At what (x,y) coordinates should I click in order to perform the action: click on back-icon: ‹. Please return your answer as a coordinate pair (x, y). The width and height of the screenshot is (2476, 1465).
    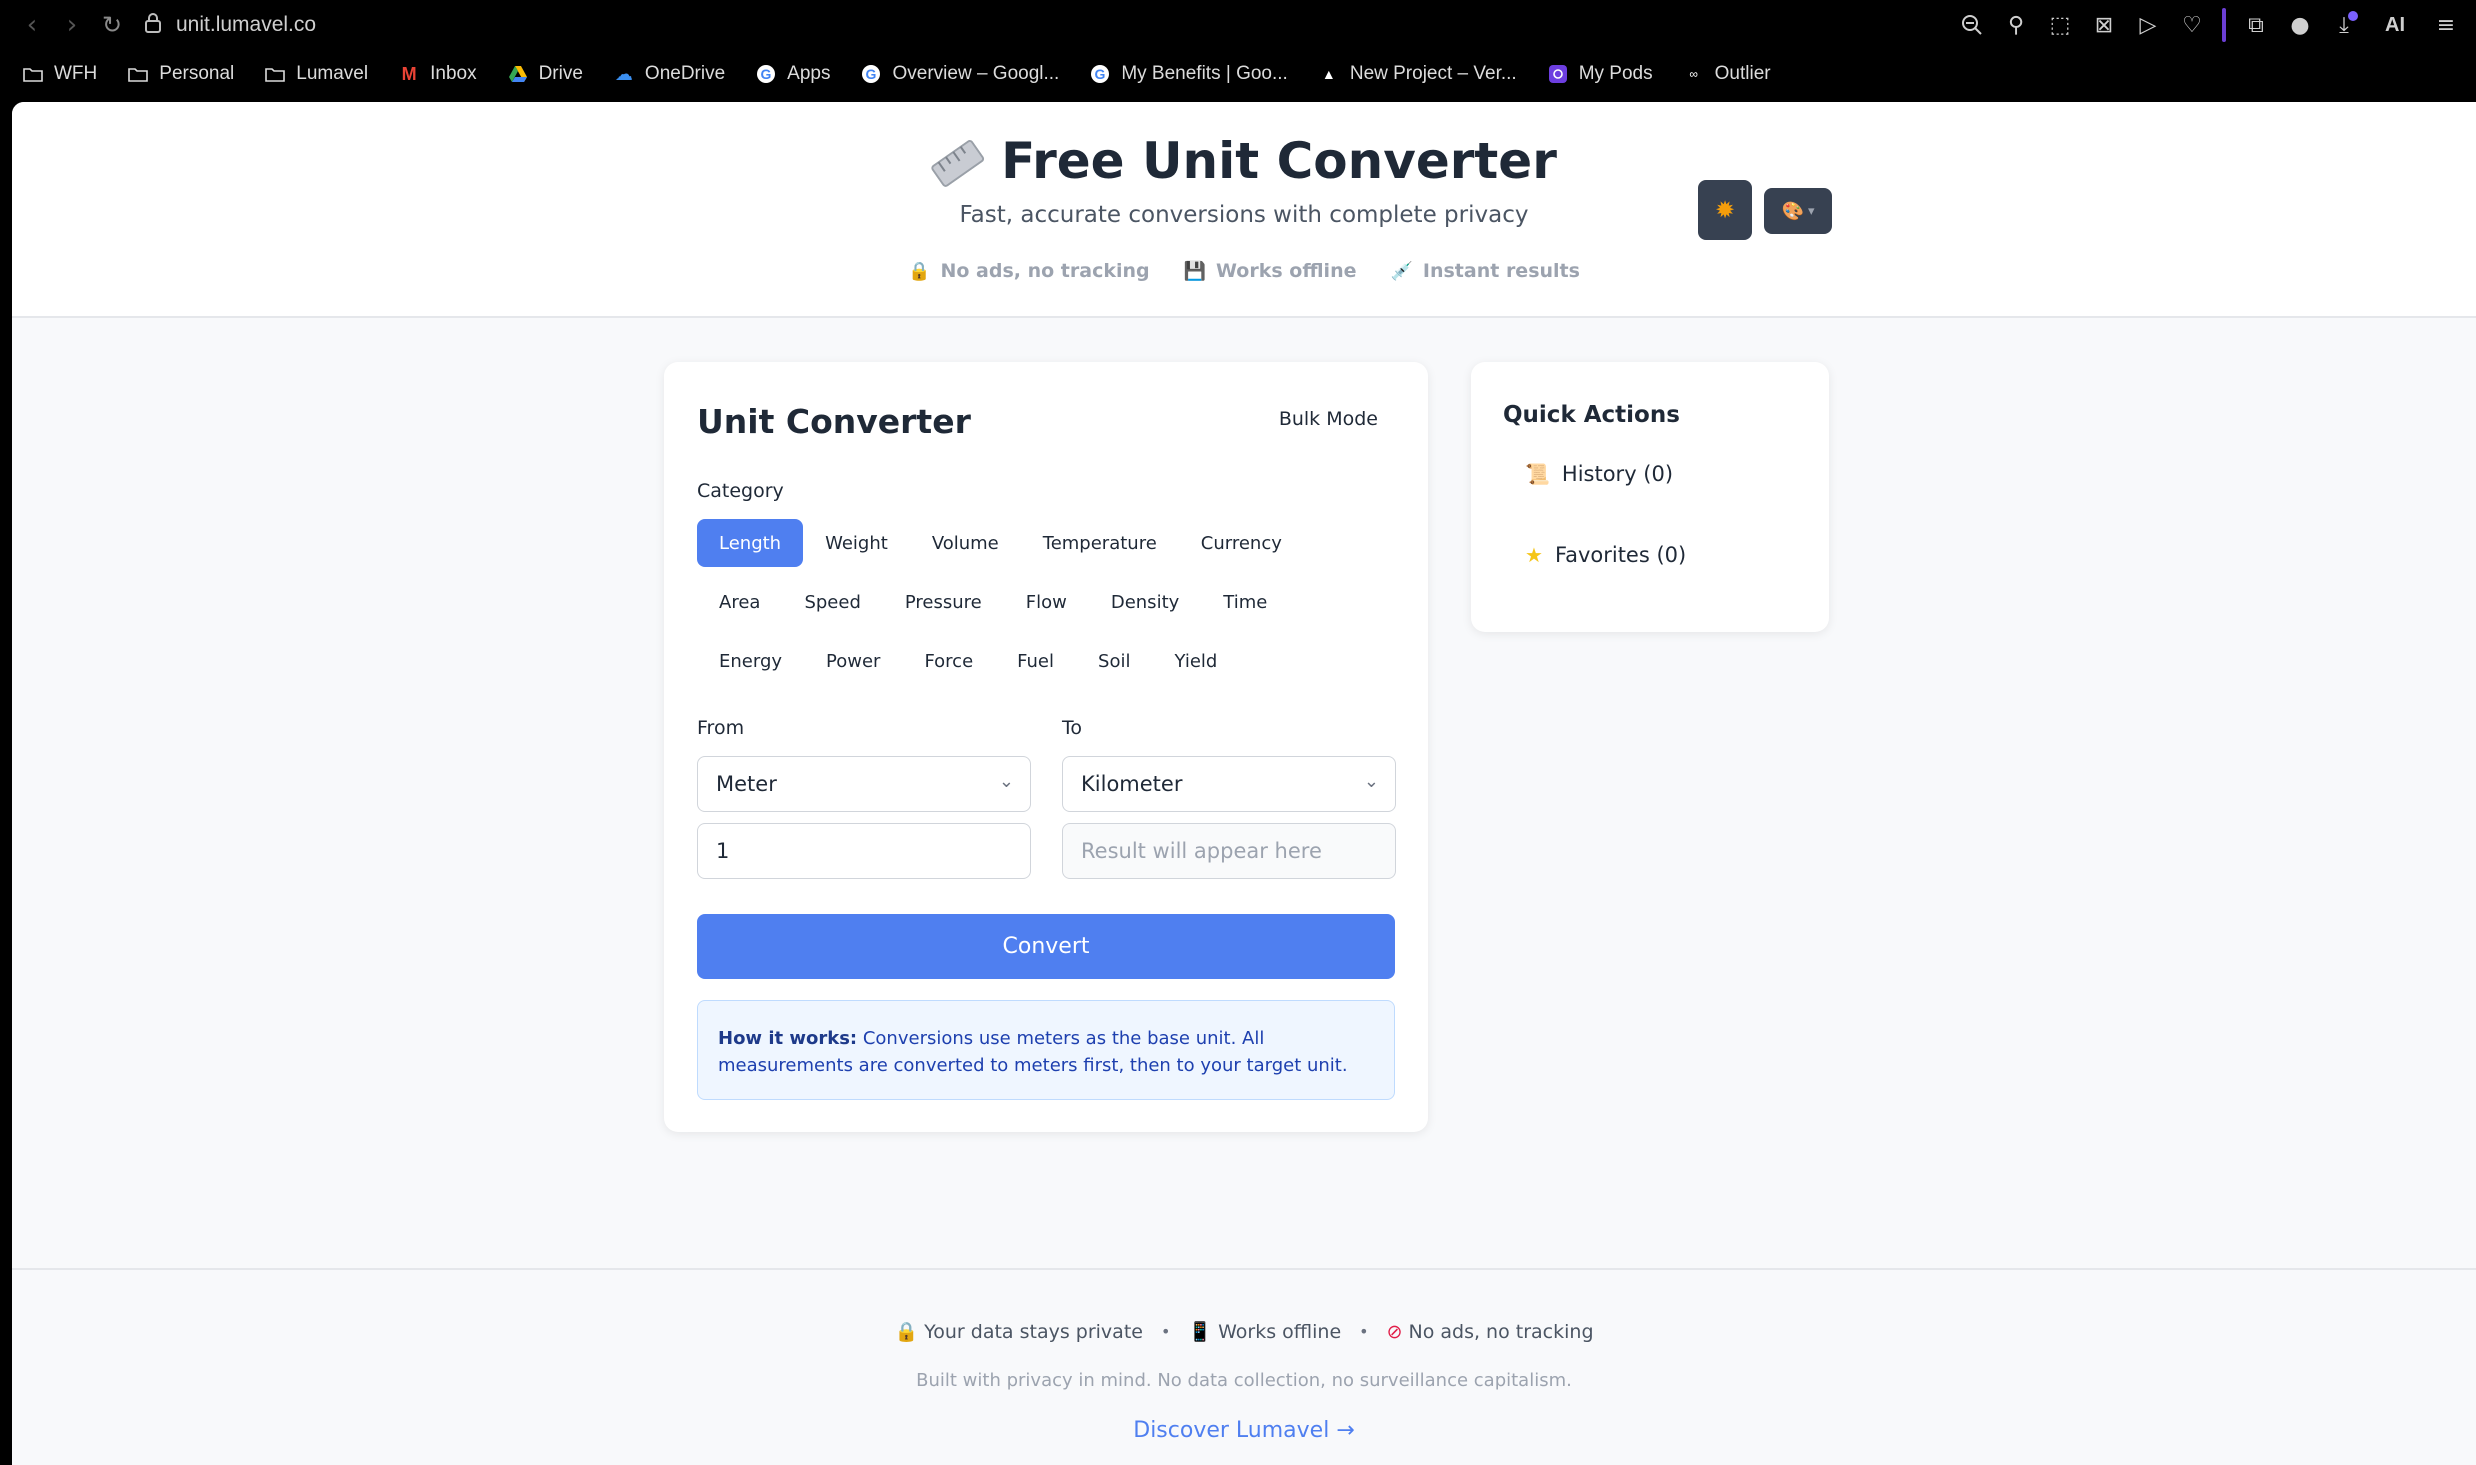
    Looking at the image, I should click on (32, 25).